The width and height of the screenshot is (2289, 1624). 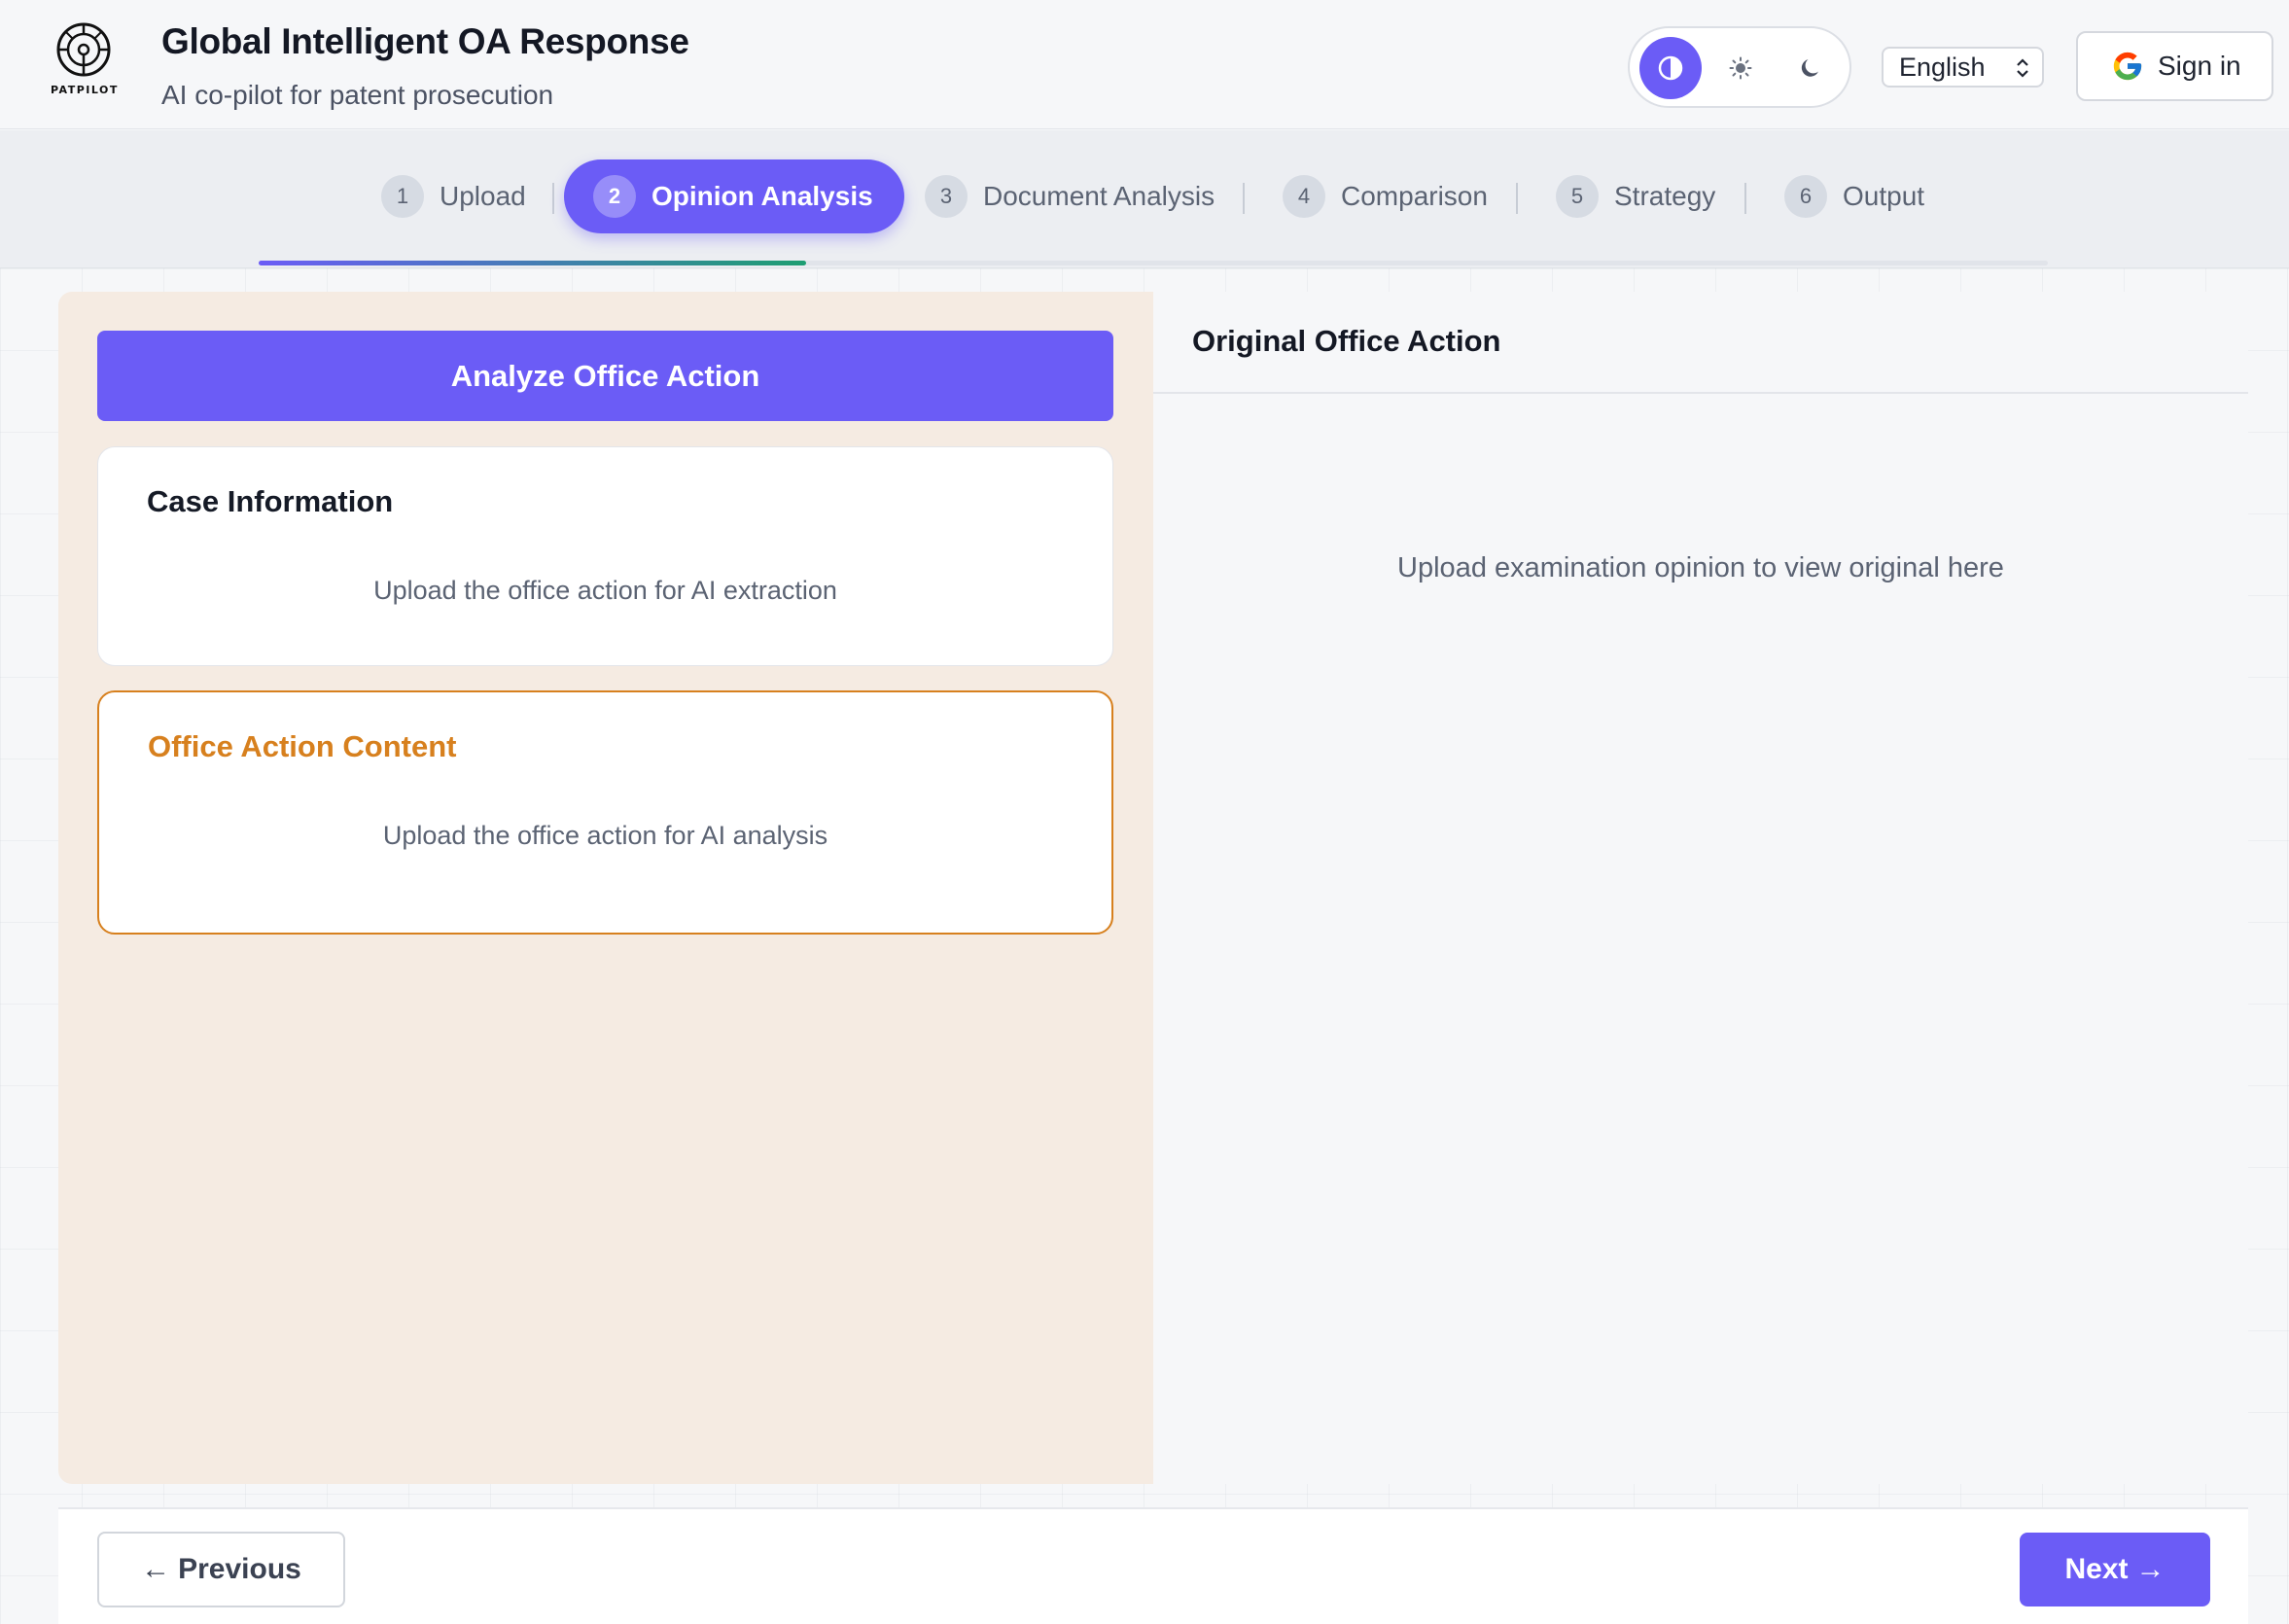 What do you see at coordinates (270, 501) in the screenshot?
I see `case-information-title: Case Information` at bounding box center [270, 501].